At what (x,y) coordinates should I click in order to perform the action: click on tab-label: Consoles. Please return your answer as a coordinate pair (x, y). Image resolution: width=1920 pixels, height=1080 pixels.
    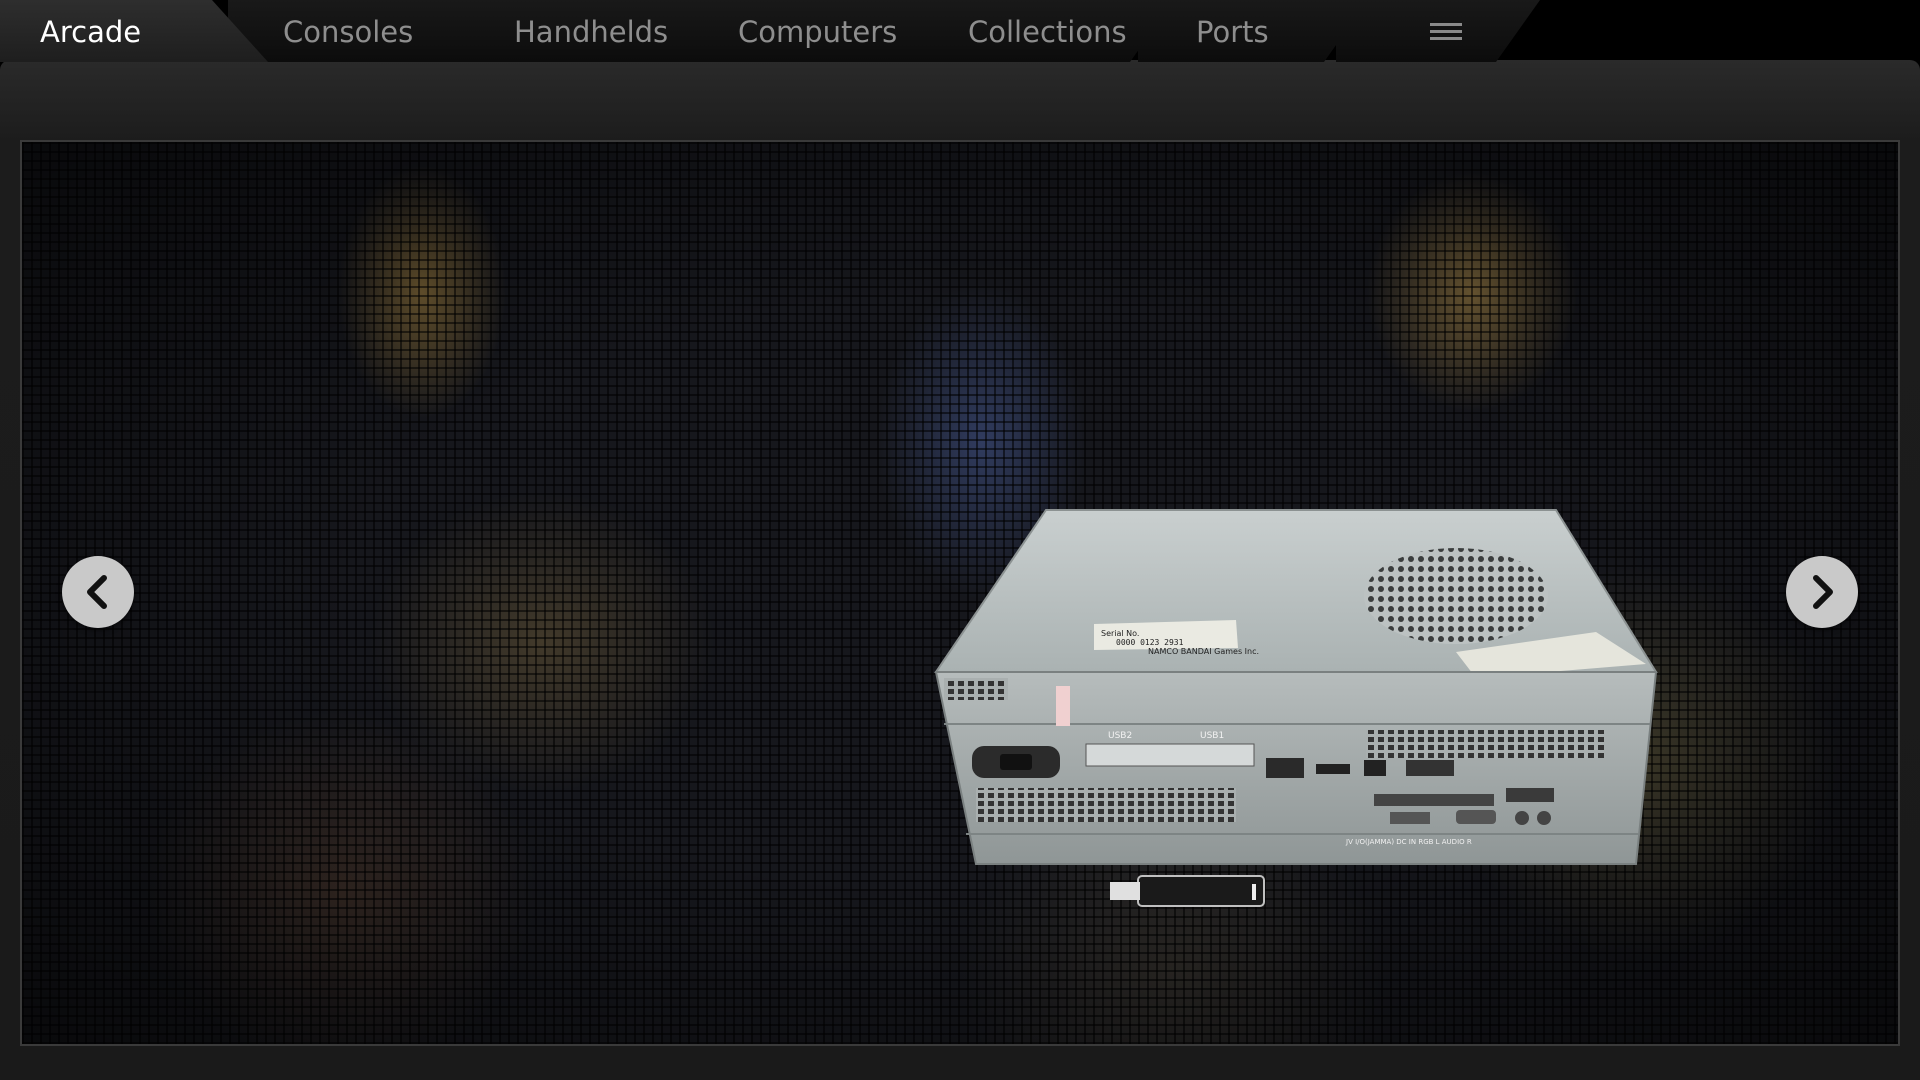
    Looking at the image, I should click on (348, 32).